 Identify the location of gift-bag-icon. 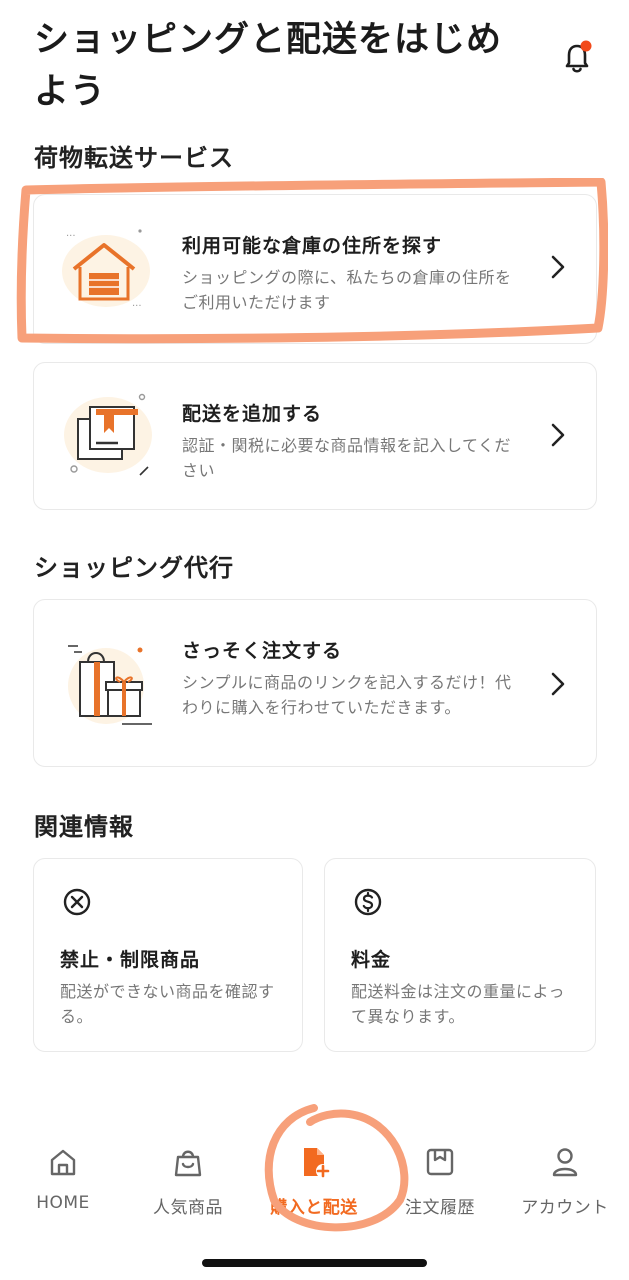
(110, 685).